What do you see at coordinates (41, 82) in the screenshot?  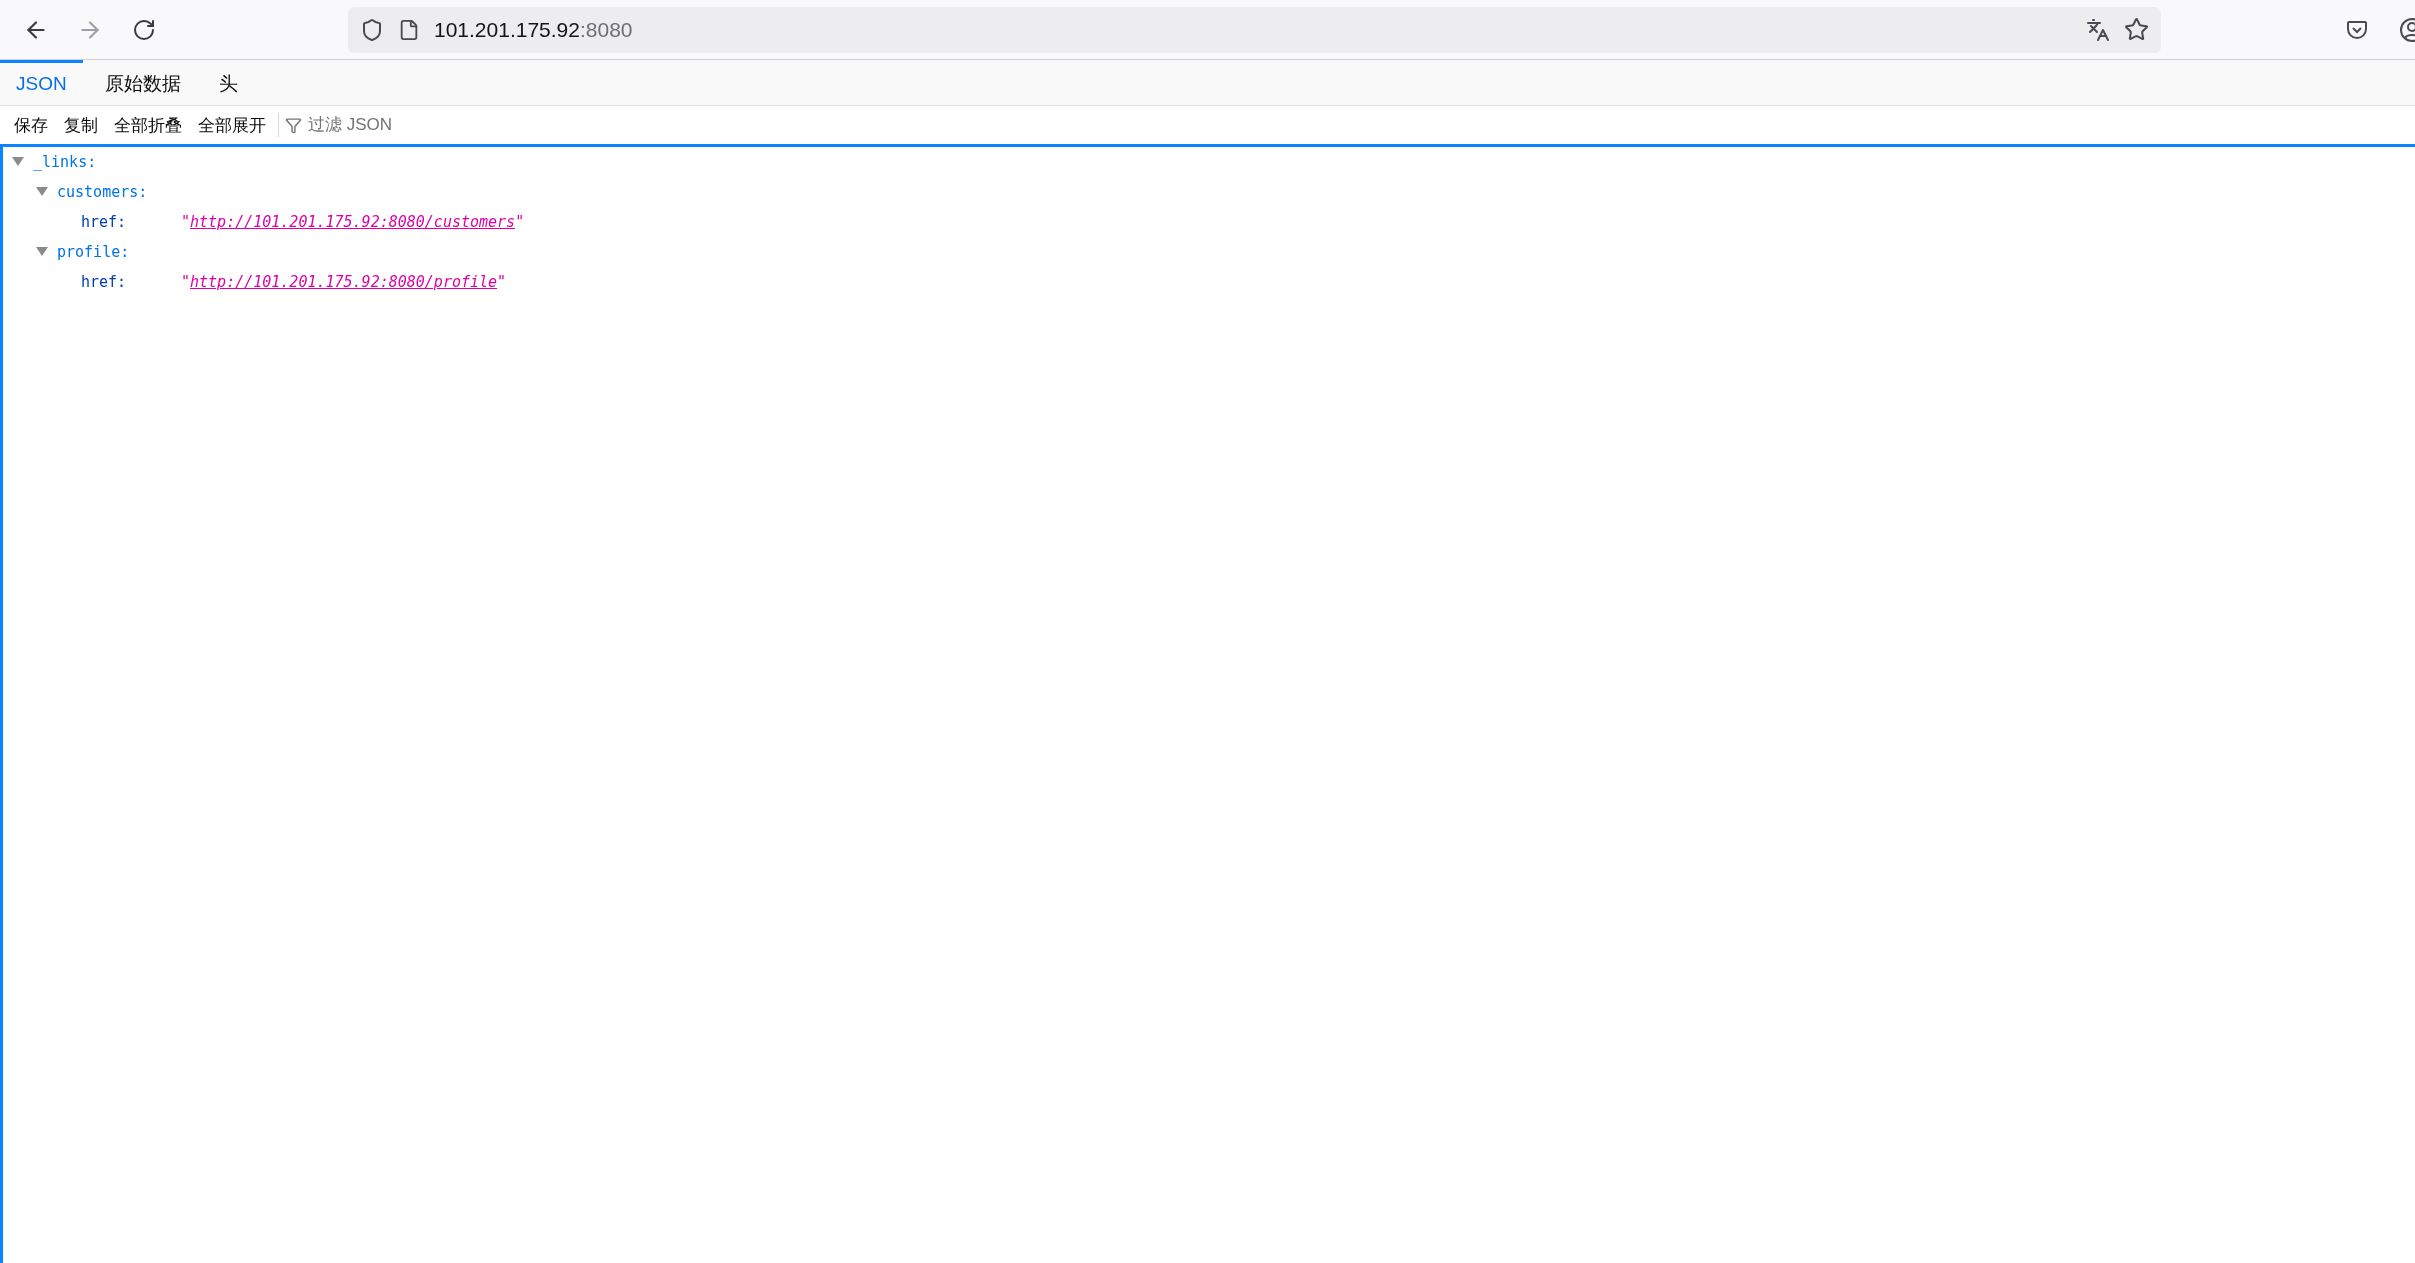 I see `viewer-tab: JSON` at bounding box center [41, 82].